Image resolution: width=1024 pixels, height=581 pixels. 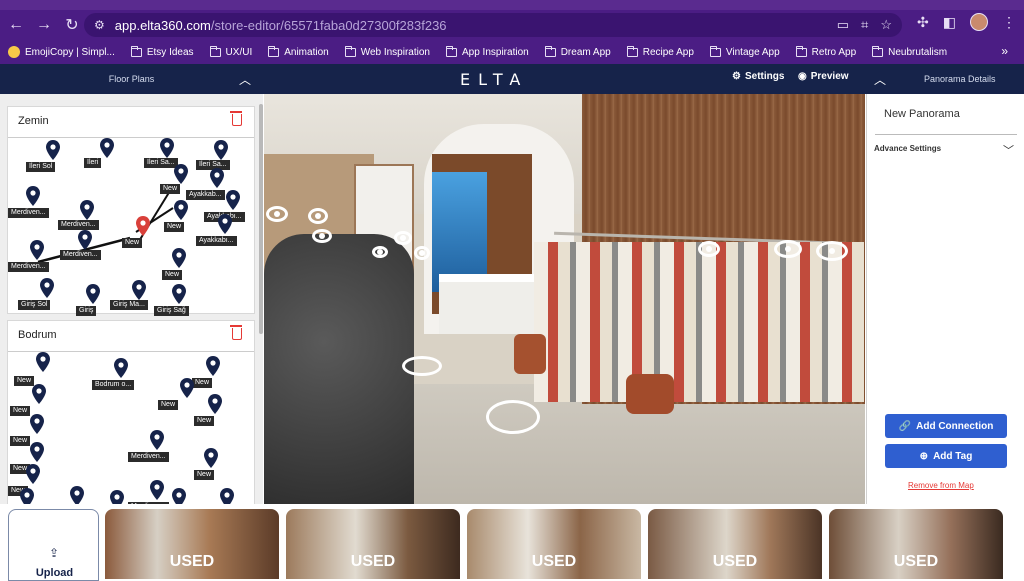 What do you see at coordinates (946, 426) in the screenshot?
I see `add-connection-button: 🔗 Add Connection` at bounding box center [946, 426].